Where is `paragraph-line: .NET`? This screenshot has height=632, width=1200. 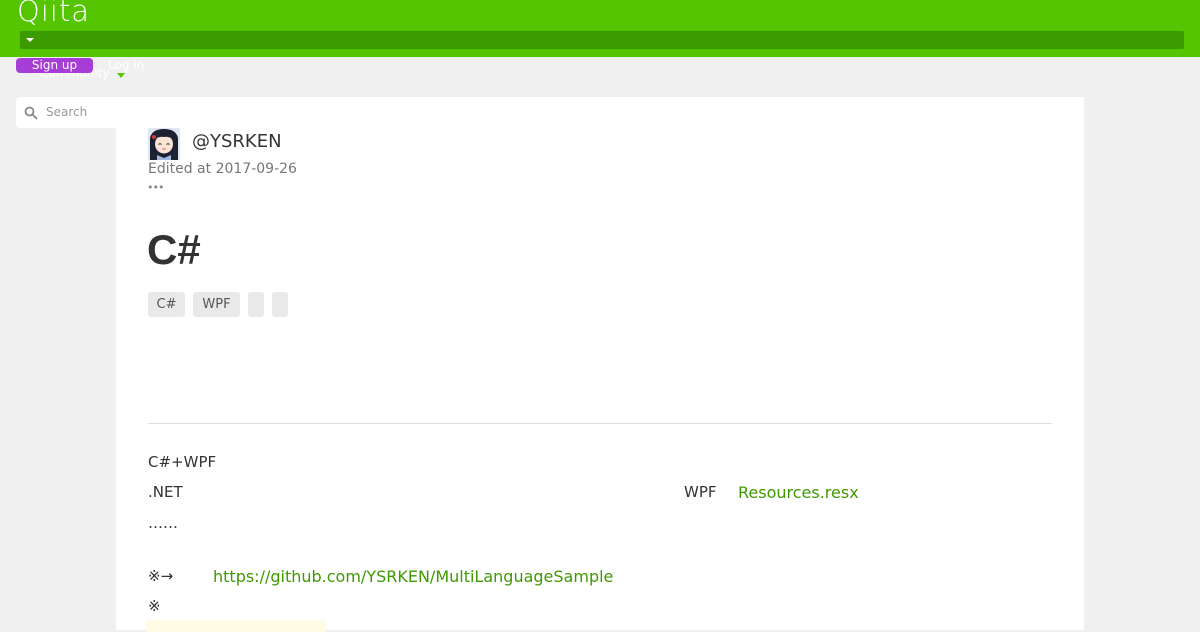
paragraph-line: .NET is located at coordinates (165, 492).